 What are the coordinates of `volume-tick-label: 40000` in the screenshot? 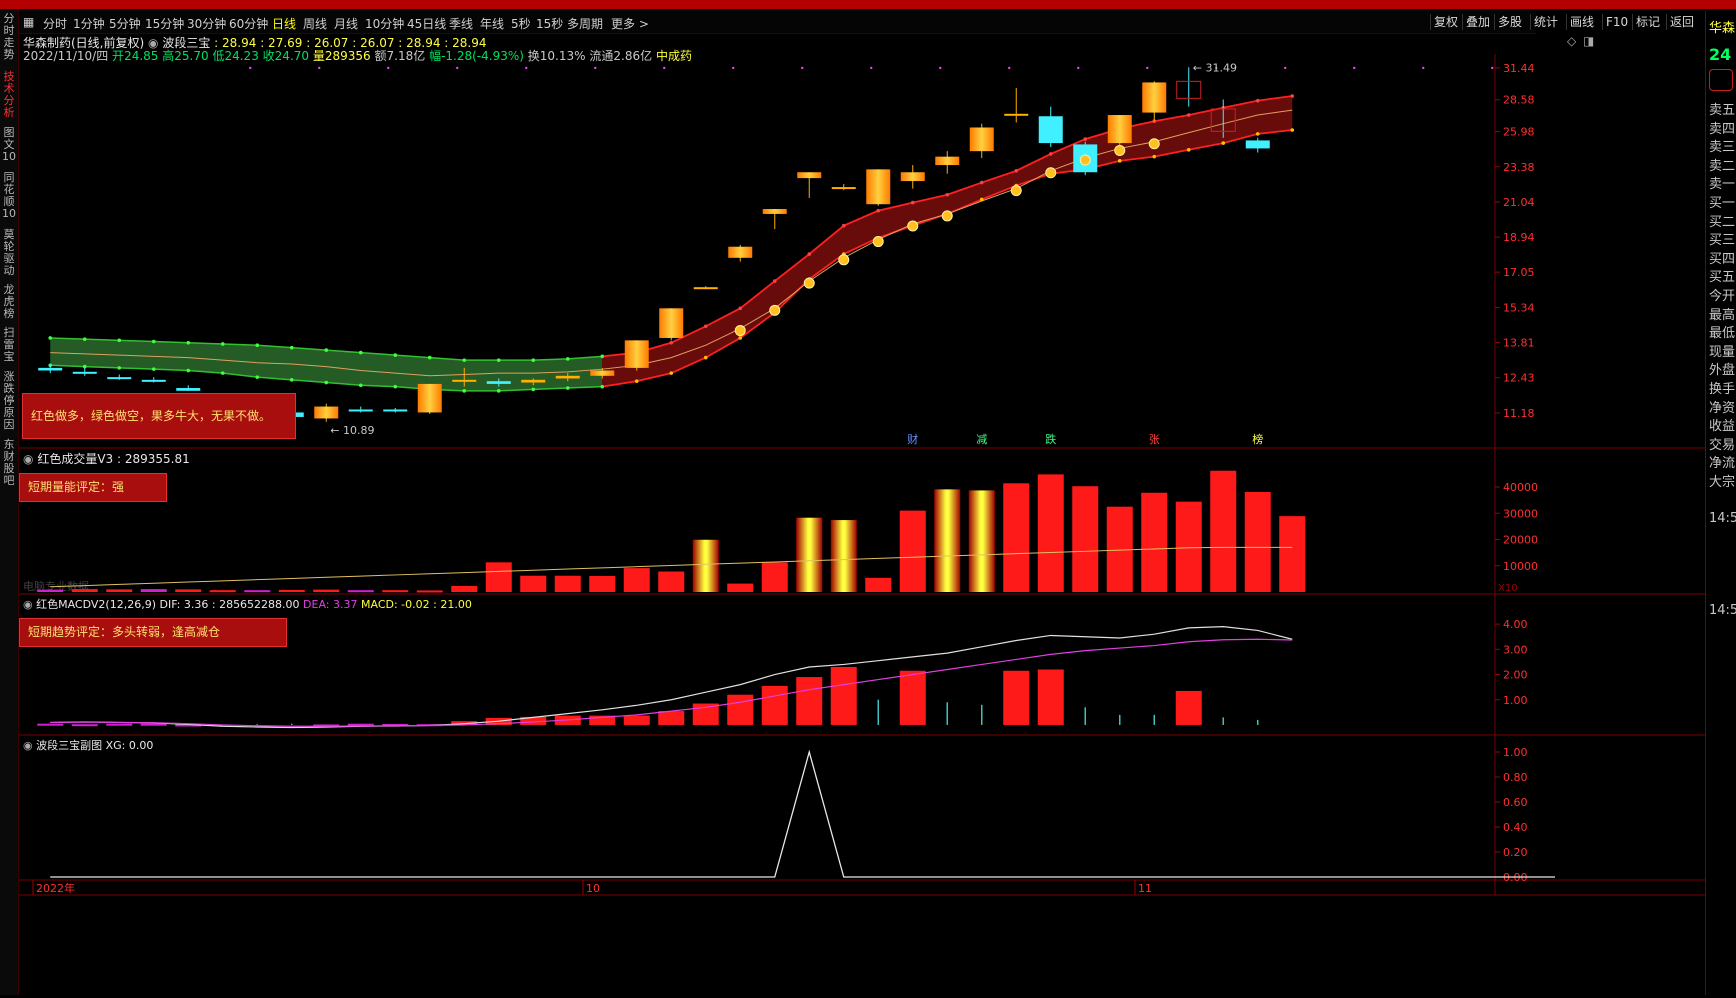 It's located at (1520, 487).